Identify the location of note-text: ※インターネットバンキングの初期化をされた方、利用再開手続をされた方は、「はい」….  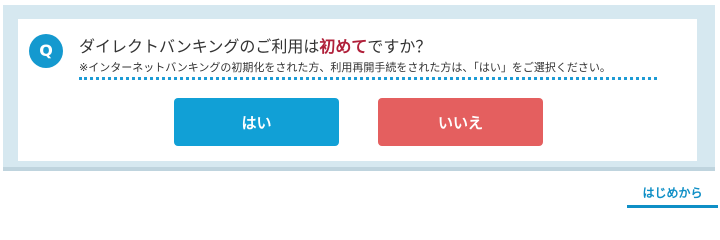
(345, 67).